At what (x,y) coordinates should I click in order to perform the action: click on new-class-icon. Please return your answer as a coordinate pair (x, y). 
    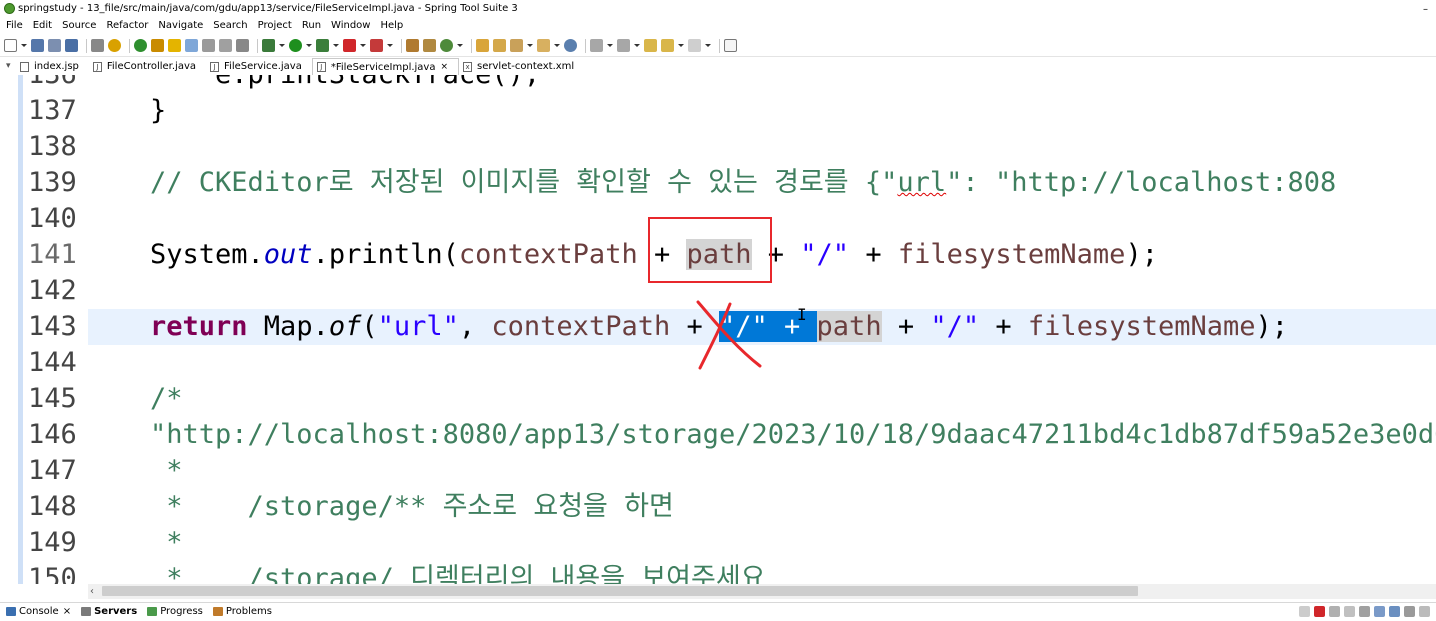
    Looking at the image, I should click on (446, 45).